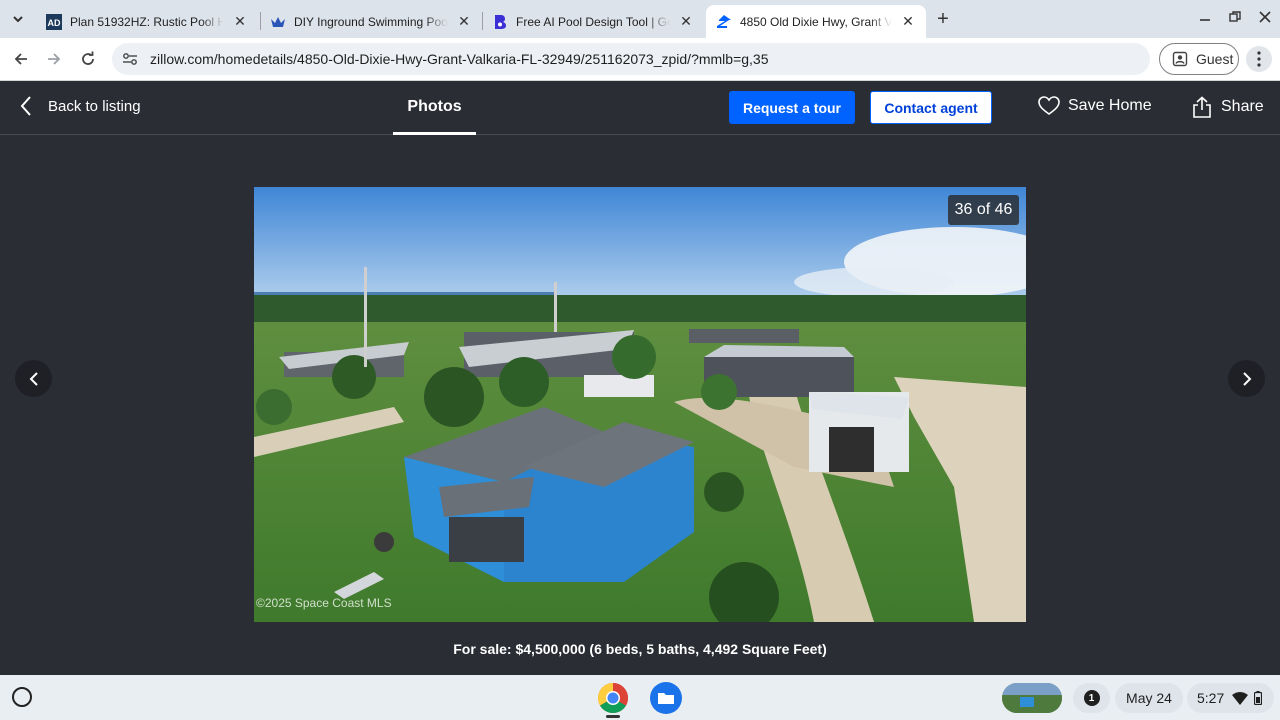  I want to click on chevron-down-icon, so click(18, 19).